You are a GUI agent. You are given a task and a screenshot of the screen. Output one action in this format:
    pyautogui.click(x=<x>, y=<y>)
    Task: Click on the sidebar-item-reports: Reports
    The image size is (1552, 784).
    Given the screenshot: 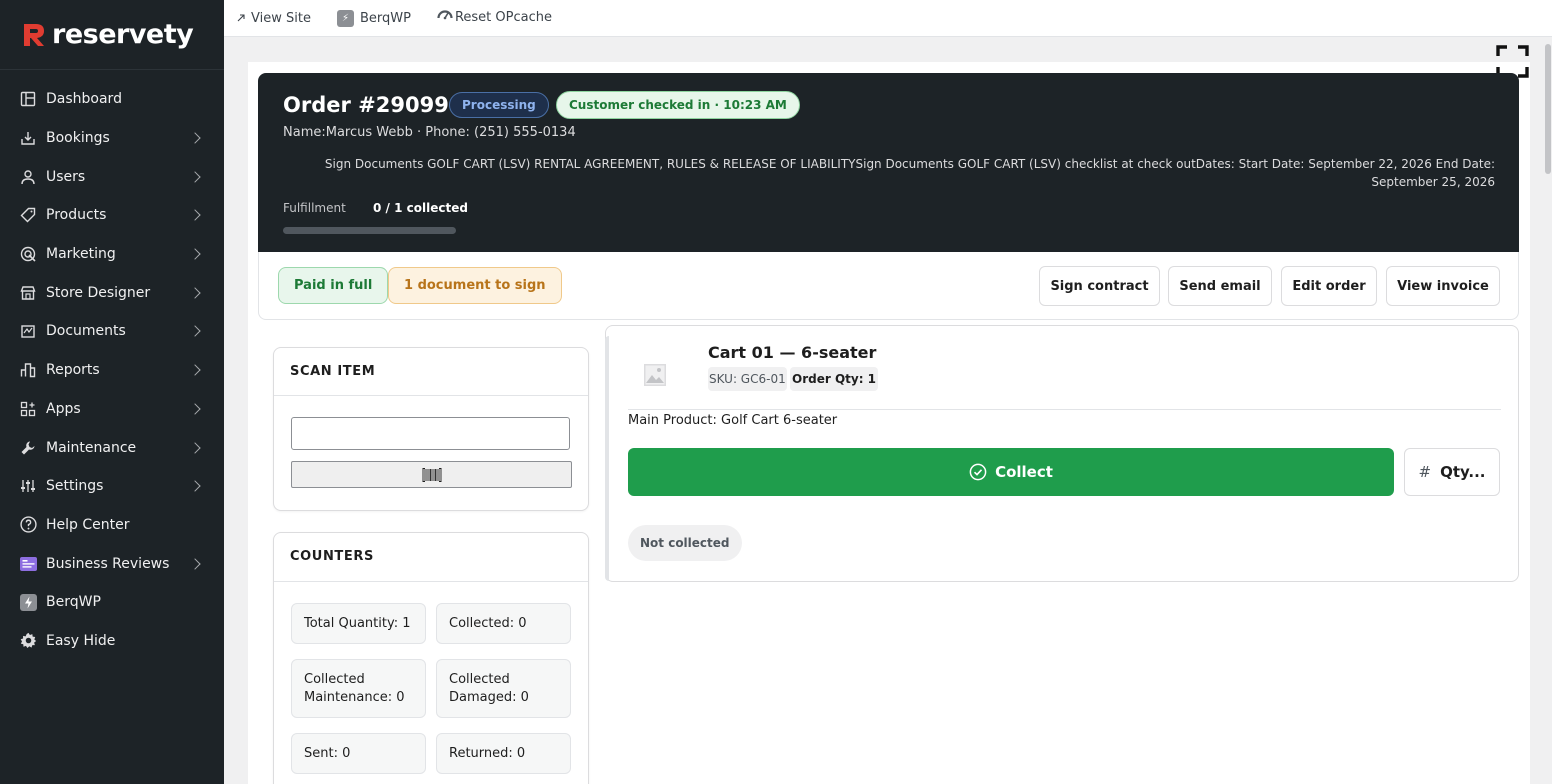 What is the action you would take?
    pyautogui.click(x=112, y=370)
    